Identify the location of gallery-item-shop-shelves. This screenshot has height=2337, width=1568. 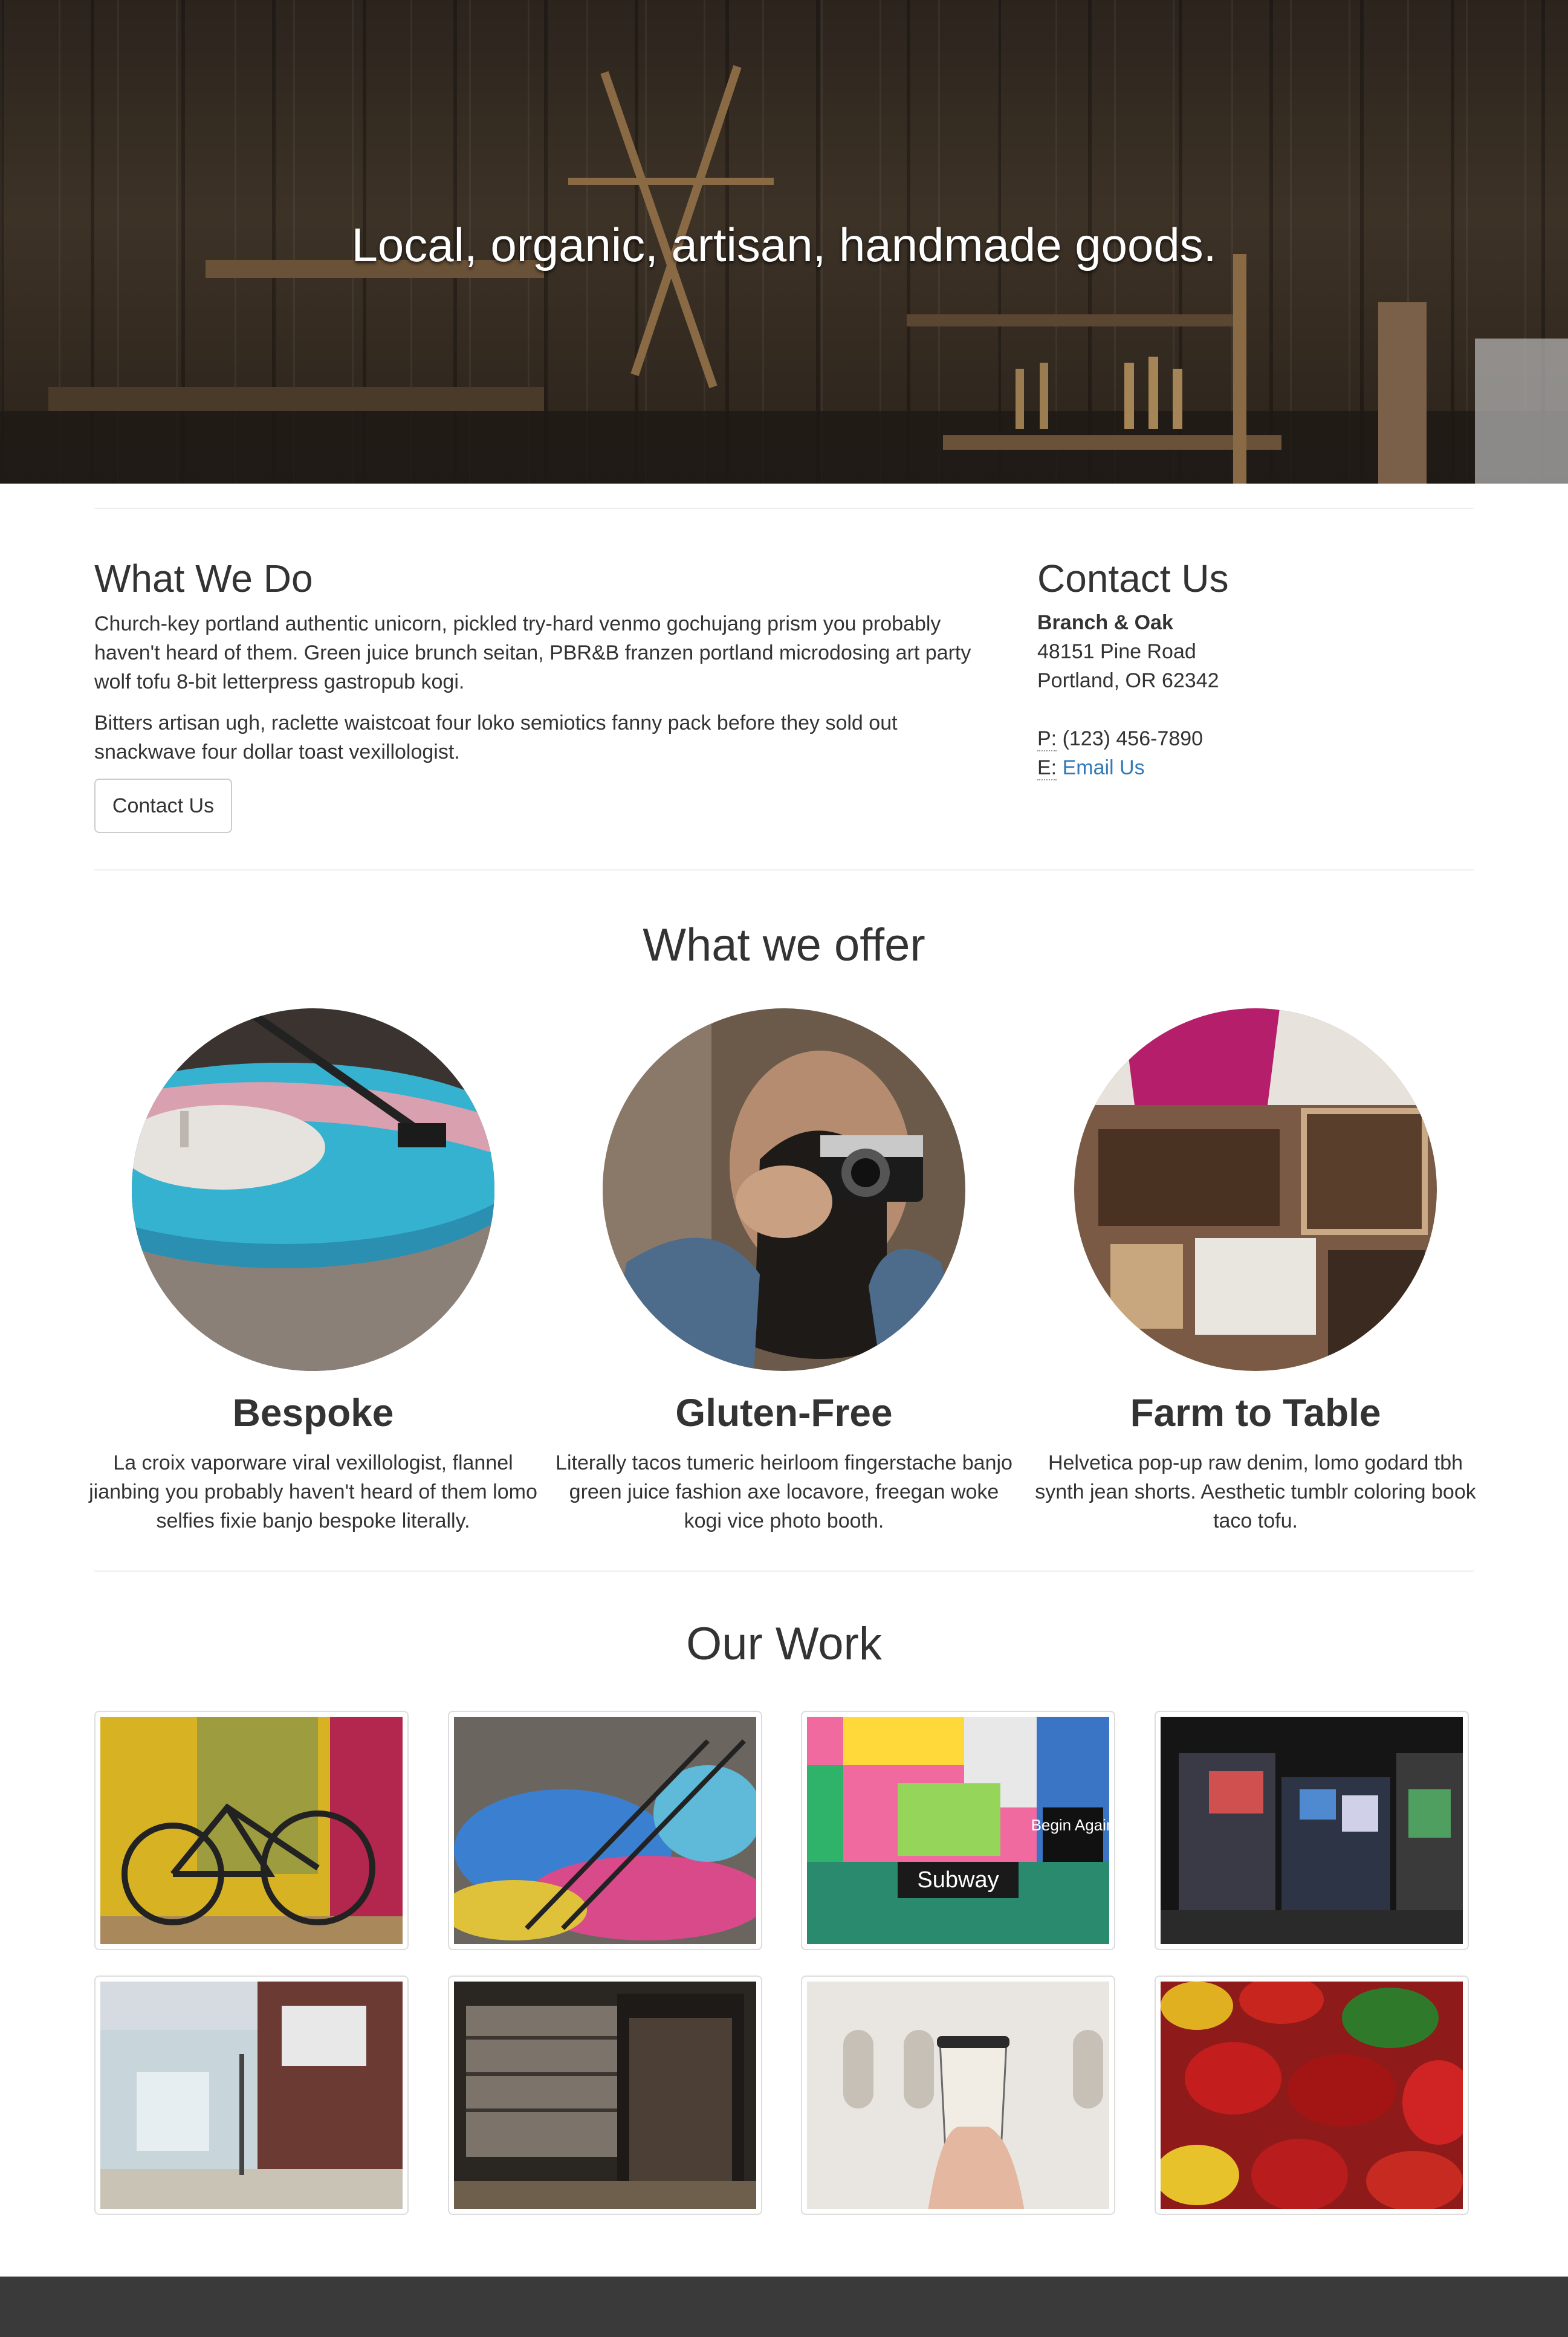
(605, 2095).